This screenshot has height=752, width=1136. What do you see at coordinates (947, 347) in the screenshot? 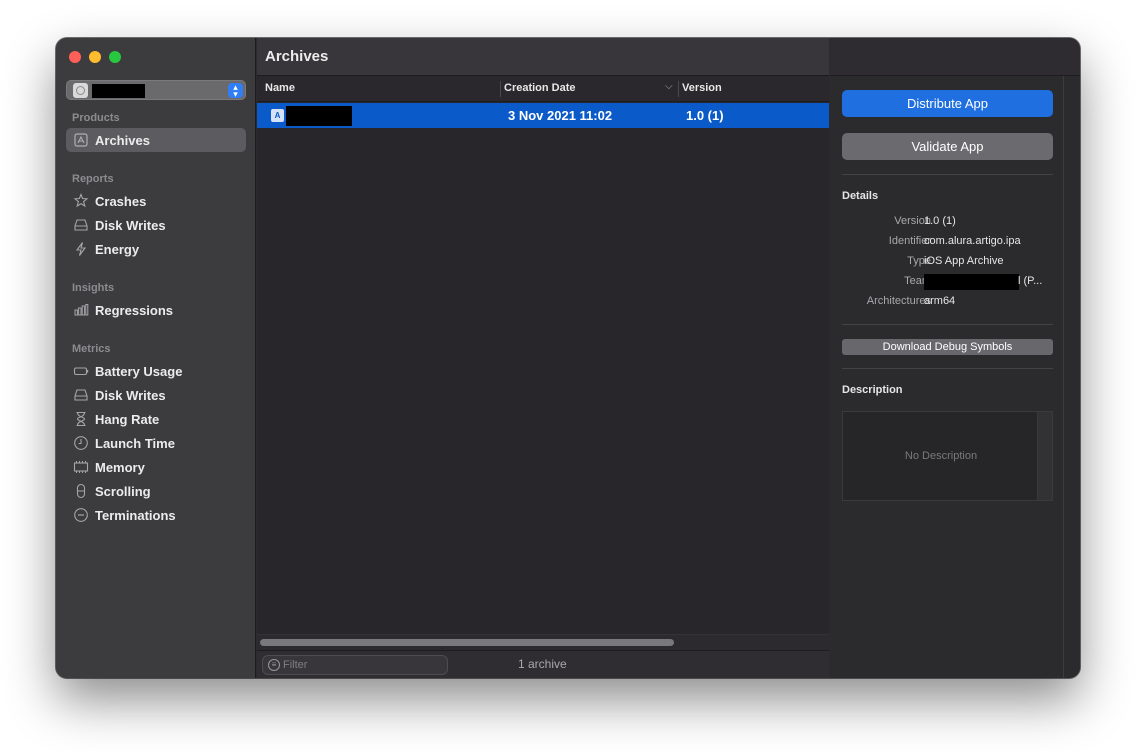
I see `download-debug-symbols-button: Download Debug Symbols` at bounding box center [947, 347].